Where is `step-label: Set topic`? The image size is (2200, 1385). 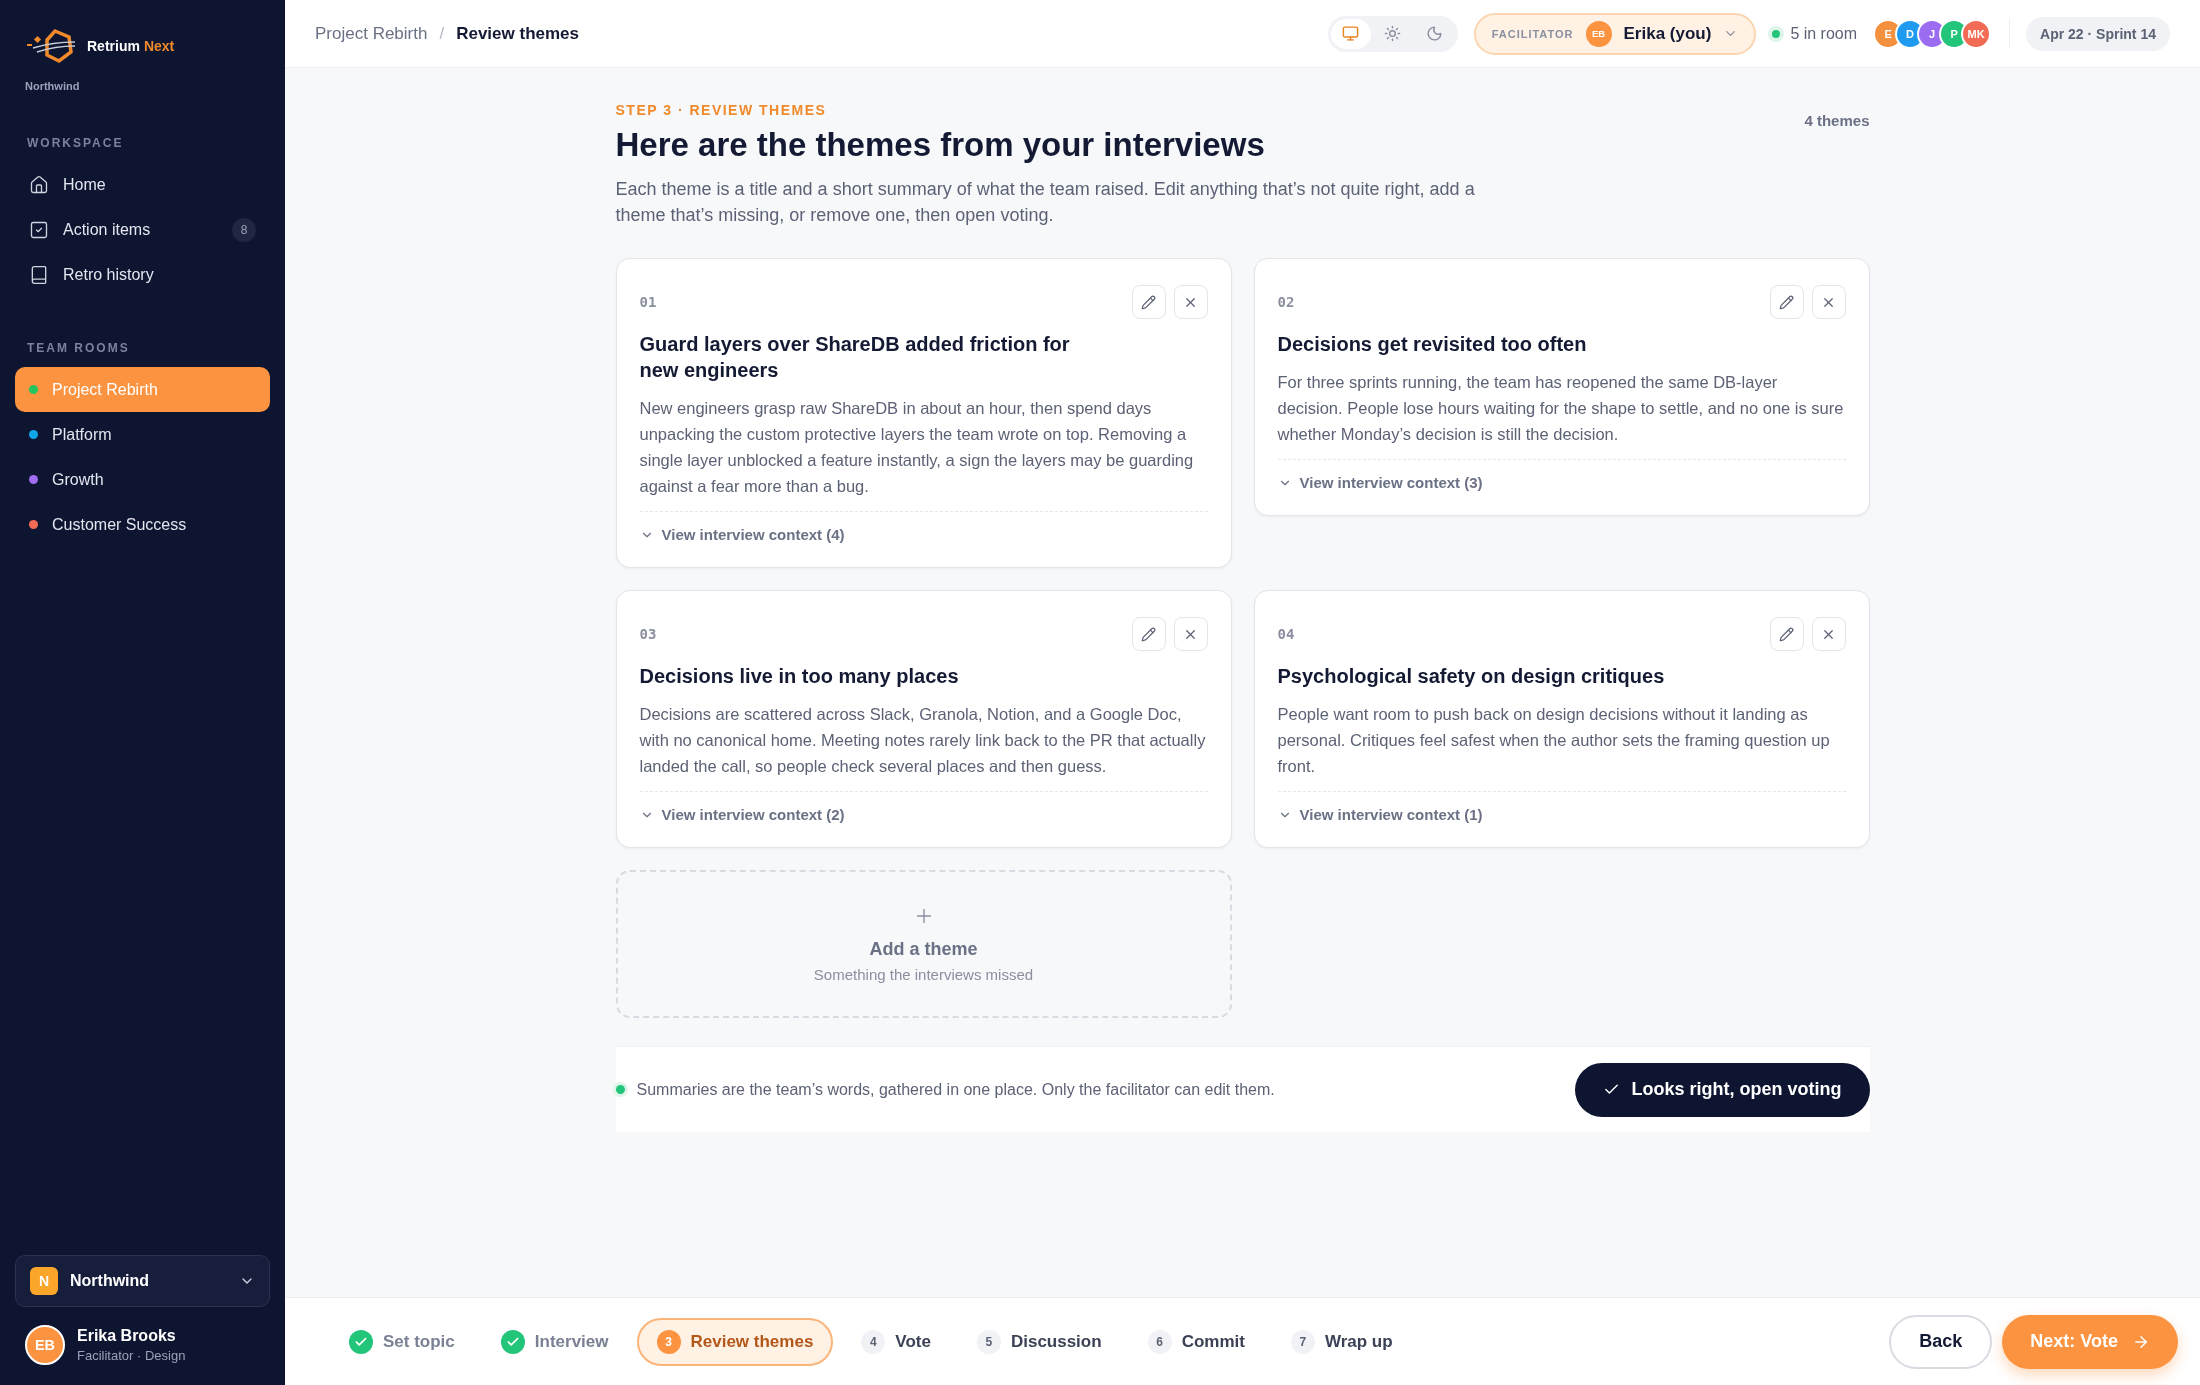
step-label: Set topic is located at coordinates (419, 1341).